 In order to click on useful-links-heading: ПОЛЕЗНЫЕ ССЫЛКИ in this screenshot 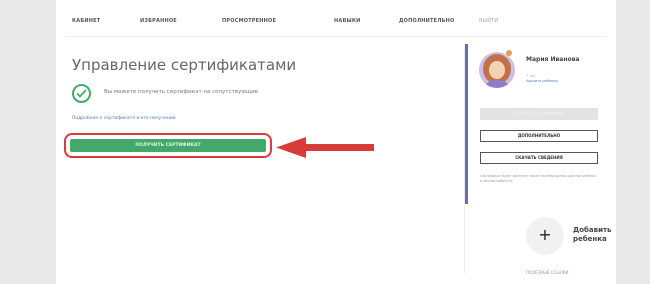, I will do `click(547, 272)`.